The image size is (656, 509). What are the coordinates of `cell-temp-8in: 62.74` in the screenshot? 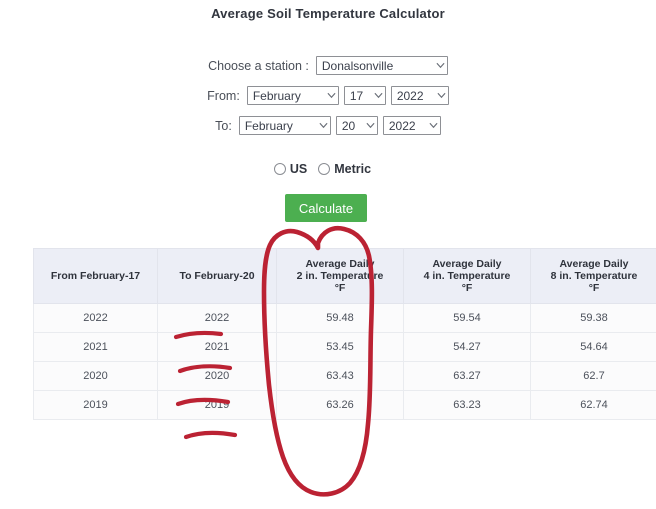 It's located at (593, 405).